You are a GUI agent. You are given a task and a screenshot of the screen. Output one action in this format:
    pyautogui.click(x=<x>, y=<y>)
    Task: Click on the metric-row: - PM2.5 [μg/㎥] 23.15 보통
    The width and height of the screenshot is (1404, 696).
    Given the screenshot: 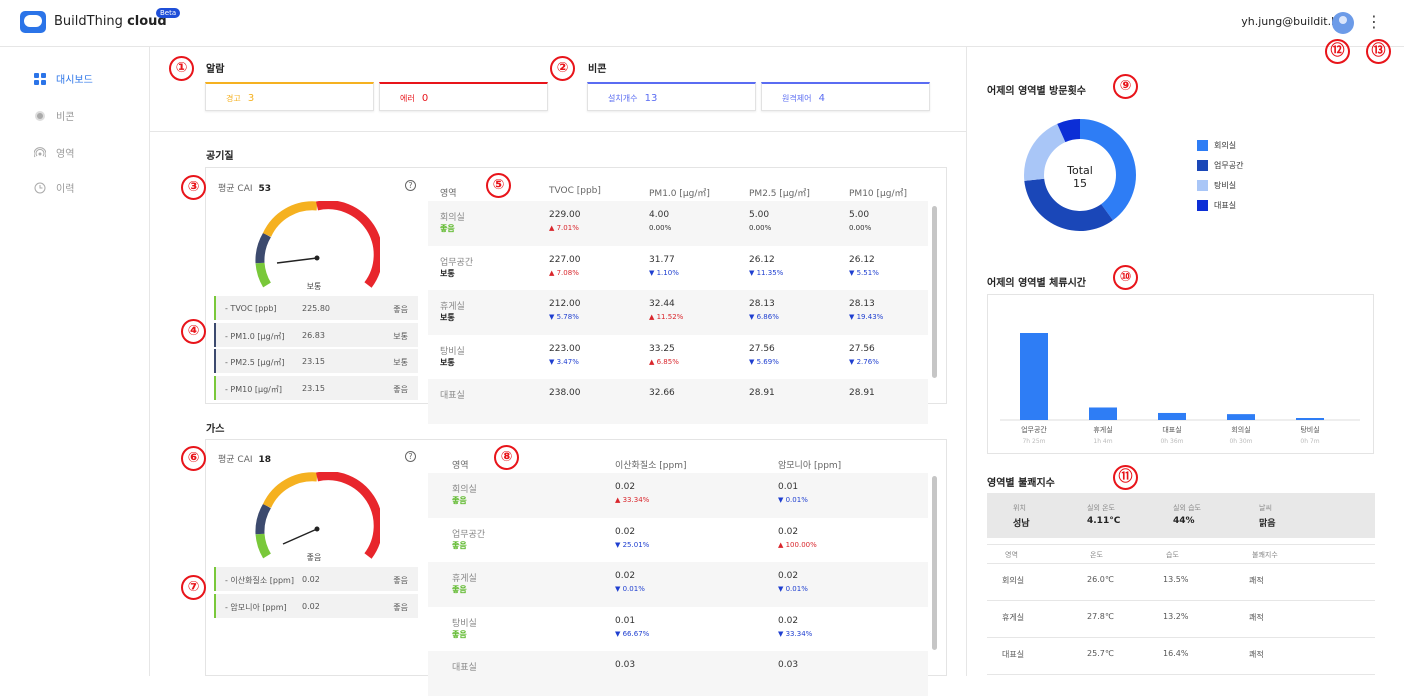 What is the action you would take?
    pyautogui.click(x=316, y=361)
    